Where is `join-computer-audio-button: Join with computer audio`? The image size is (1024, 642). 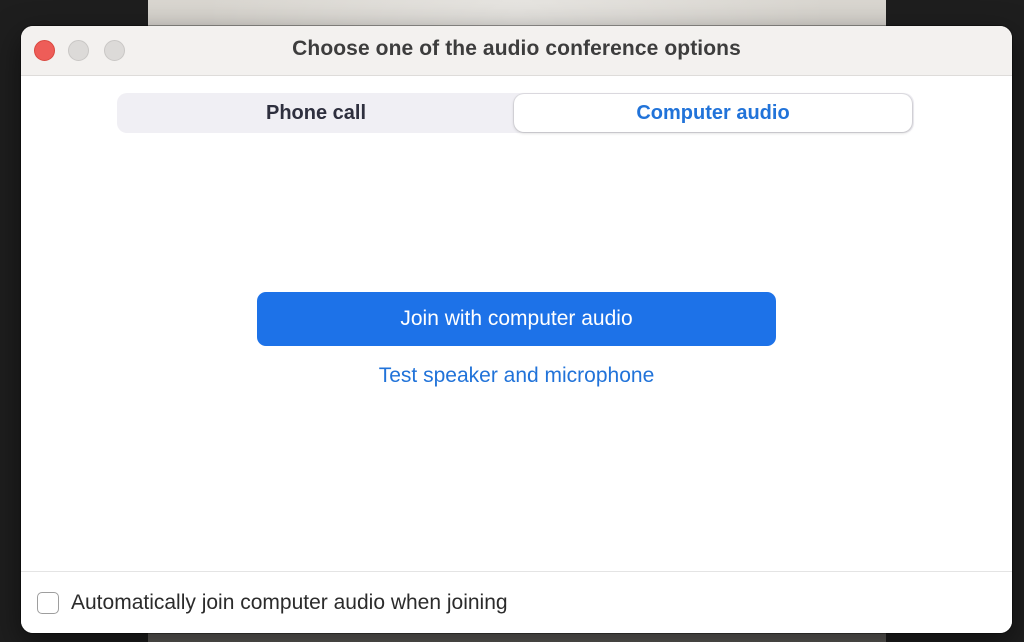
join-computer-audio-button: Join with computer audio is located at coordinates (516, 319).